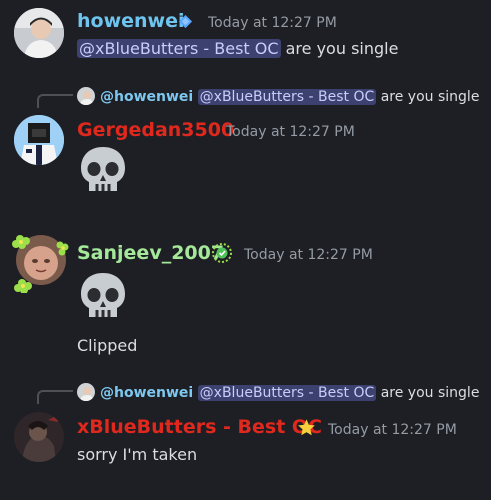  I want to click on diamond-icon, so click(185, 23).